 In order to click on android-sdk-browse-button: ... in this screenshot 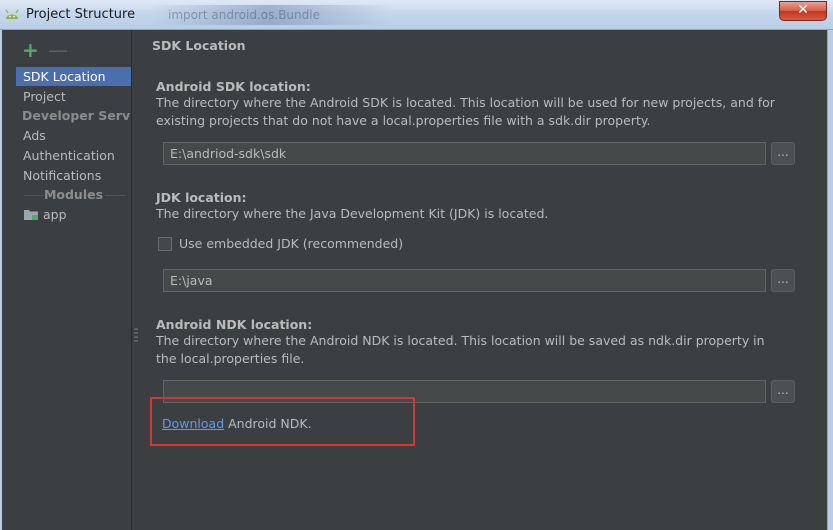, I will do `click(783, 153)`.